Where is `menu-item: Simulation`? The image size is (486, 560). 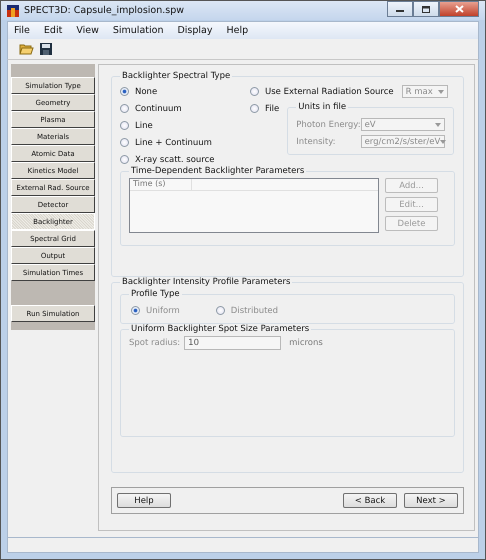
menu-item: Simulation is located at coordinates (138, 30).